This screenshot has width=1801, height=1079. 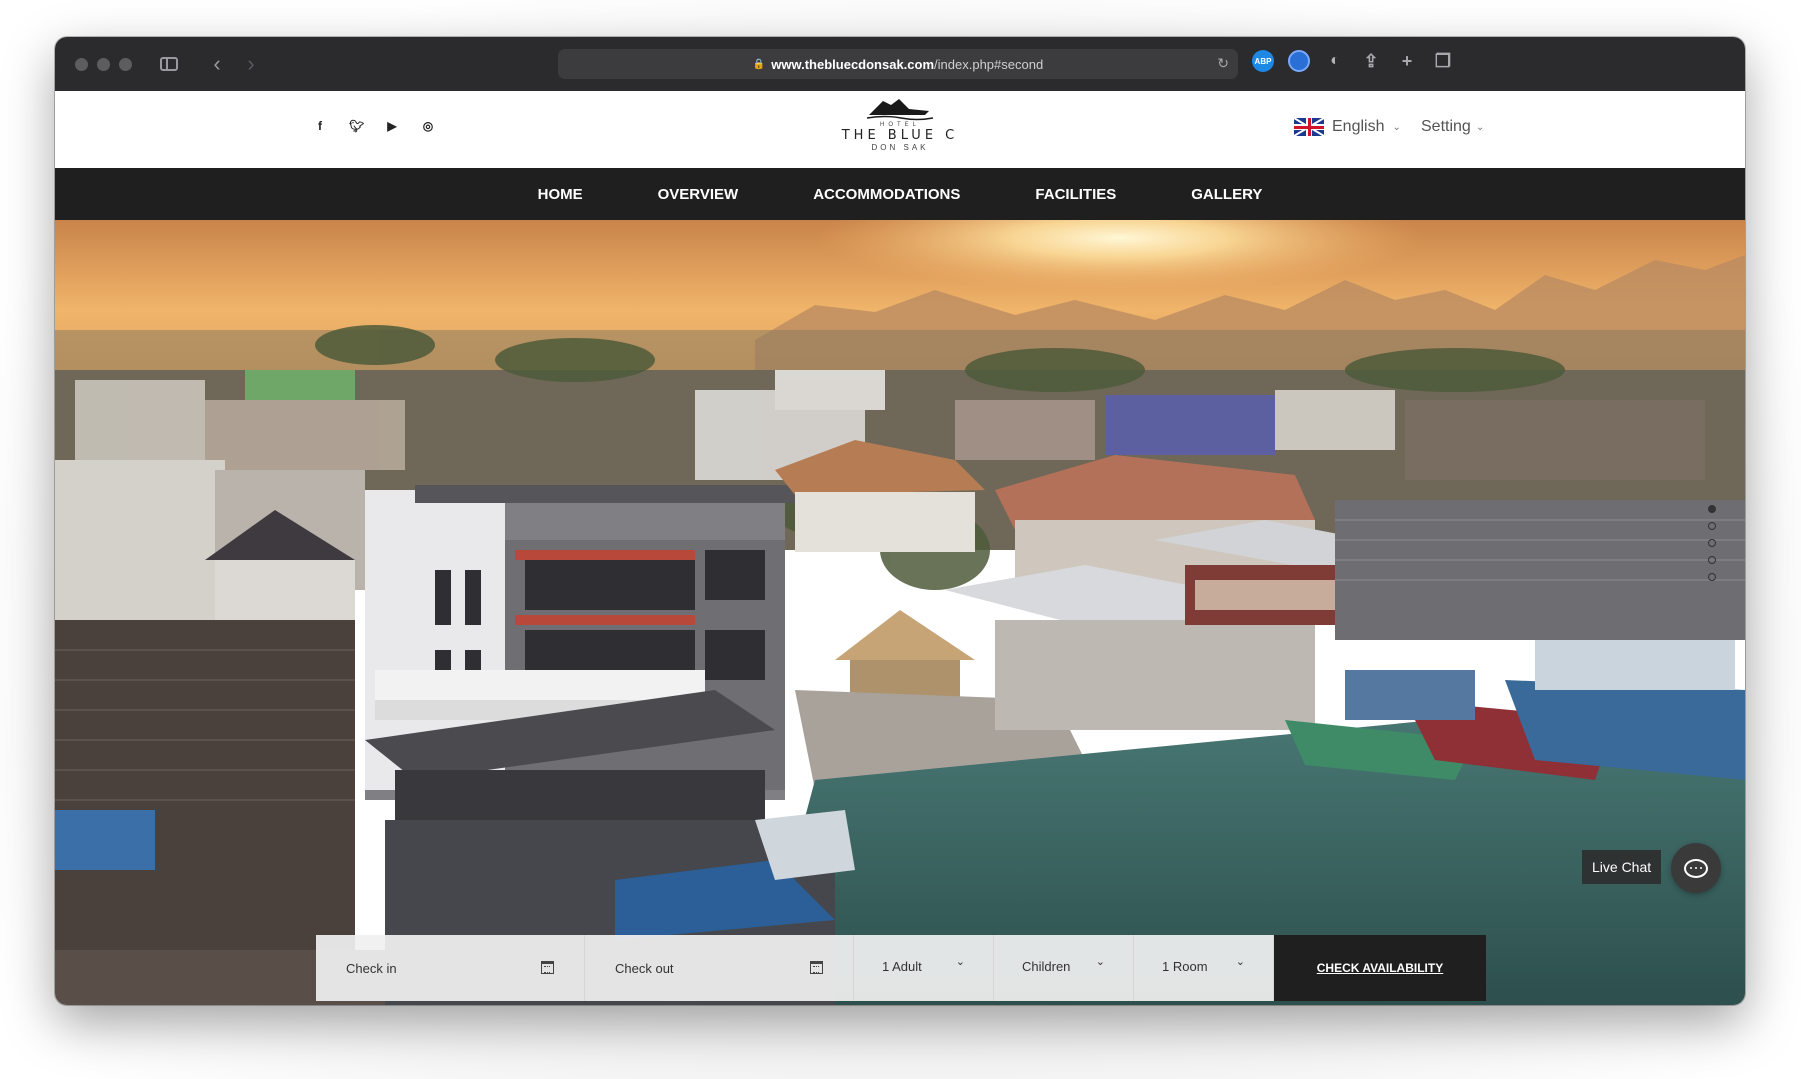 What do you see at coordinates (1446, 126) in the screenshot?
I see `setting-label: Setting` at bounding box center [1446, 126].